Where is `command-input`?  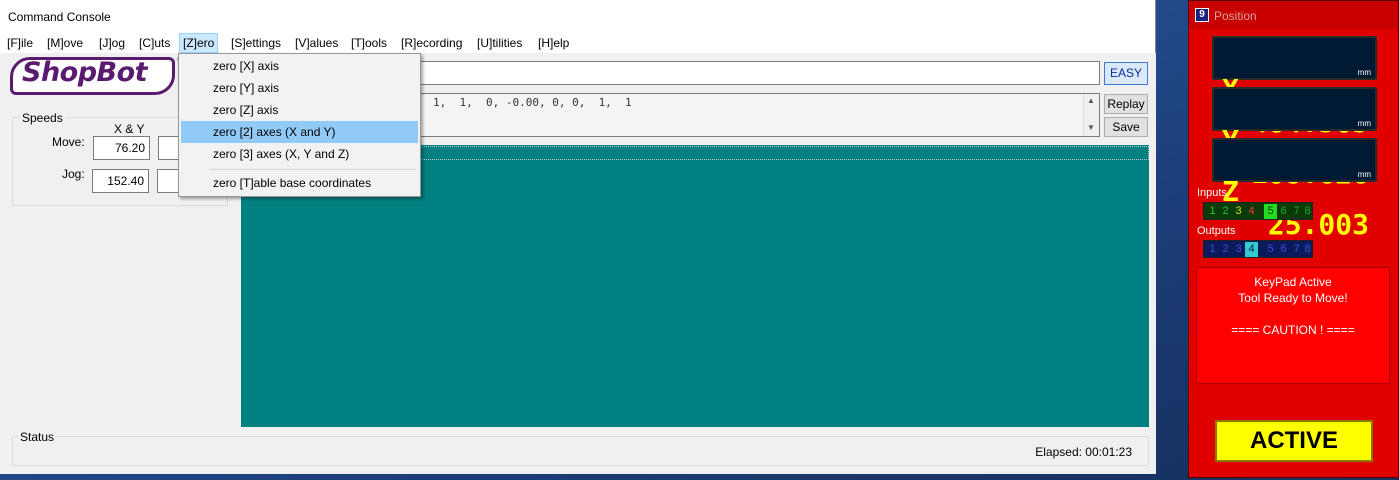
command-input is located at coordinates (760, 73).